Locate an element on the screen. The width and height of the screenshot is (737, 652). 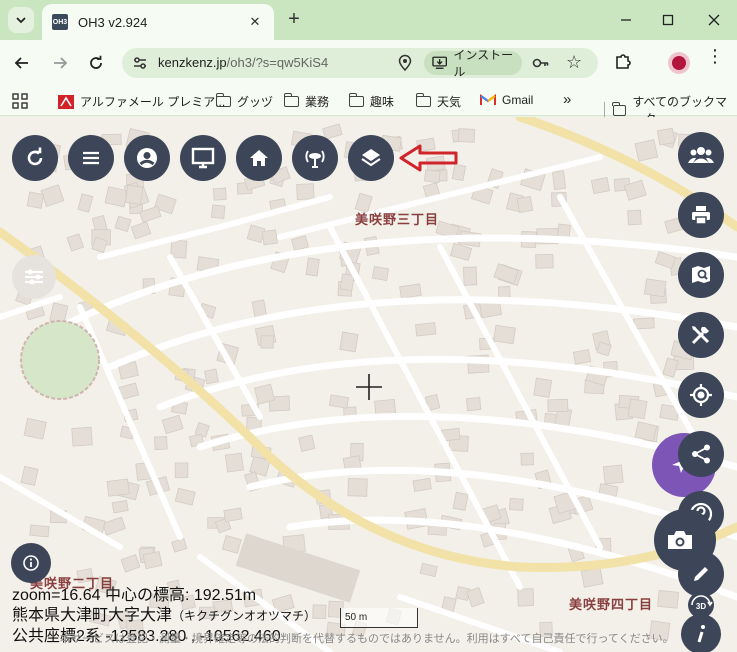
tab-search-button is located at coordinates (21, 20).